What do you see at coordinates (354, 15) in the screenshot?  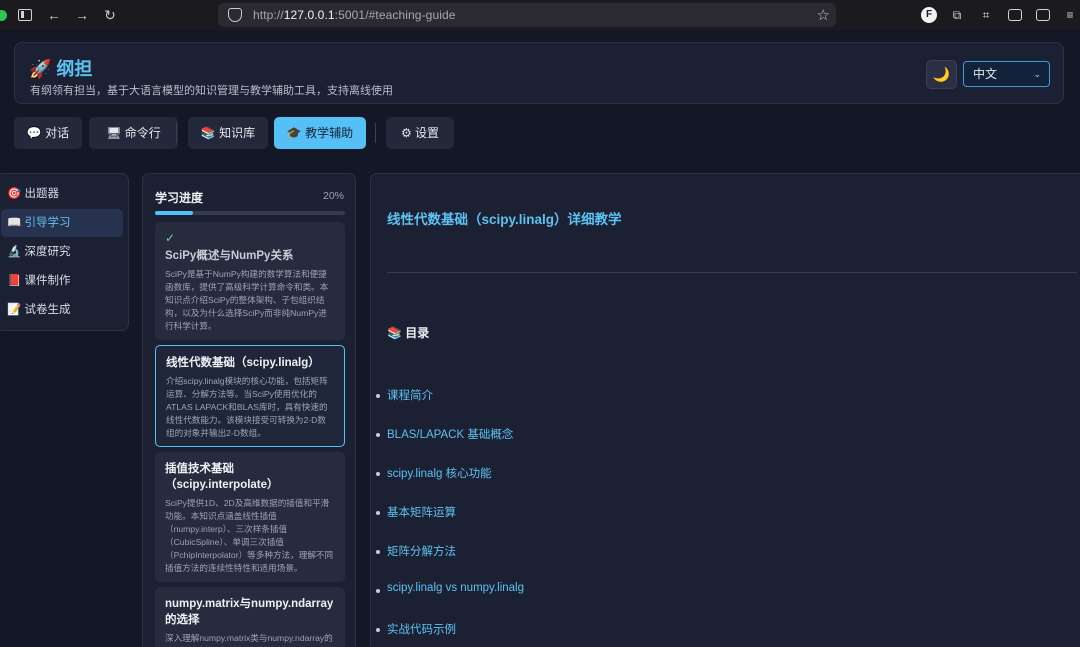 I see `url-text: http://127.0.0.1:5001/#teaching-guide` at bounding box center [354, 15].